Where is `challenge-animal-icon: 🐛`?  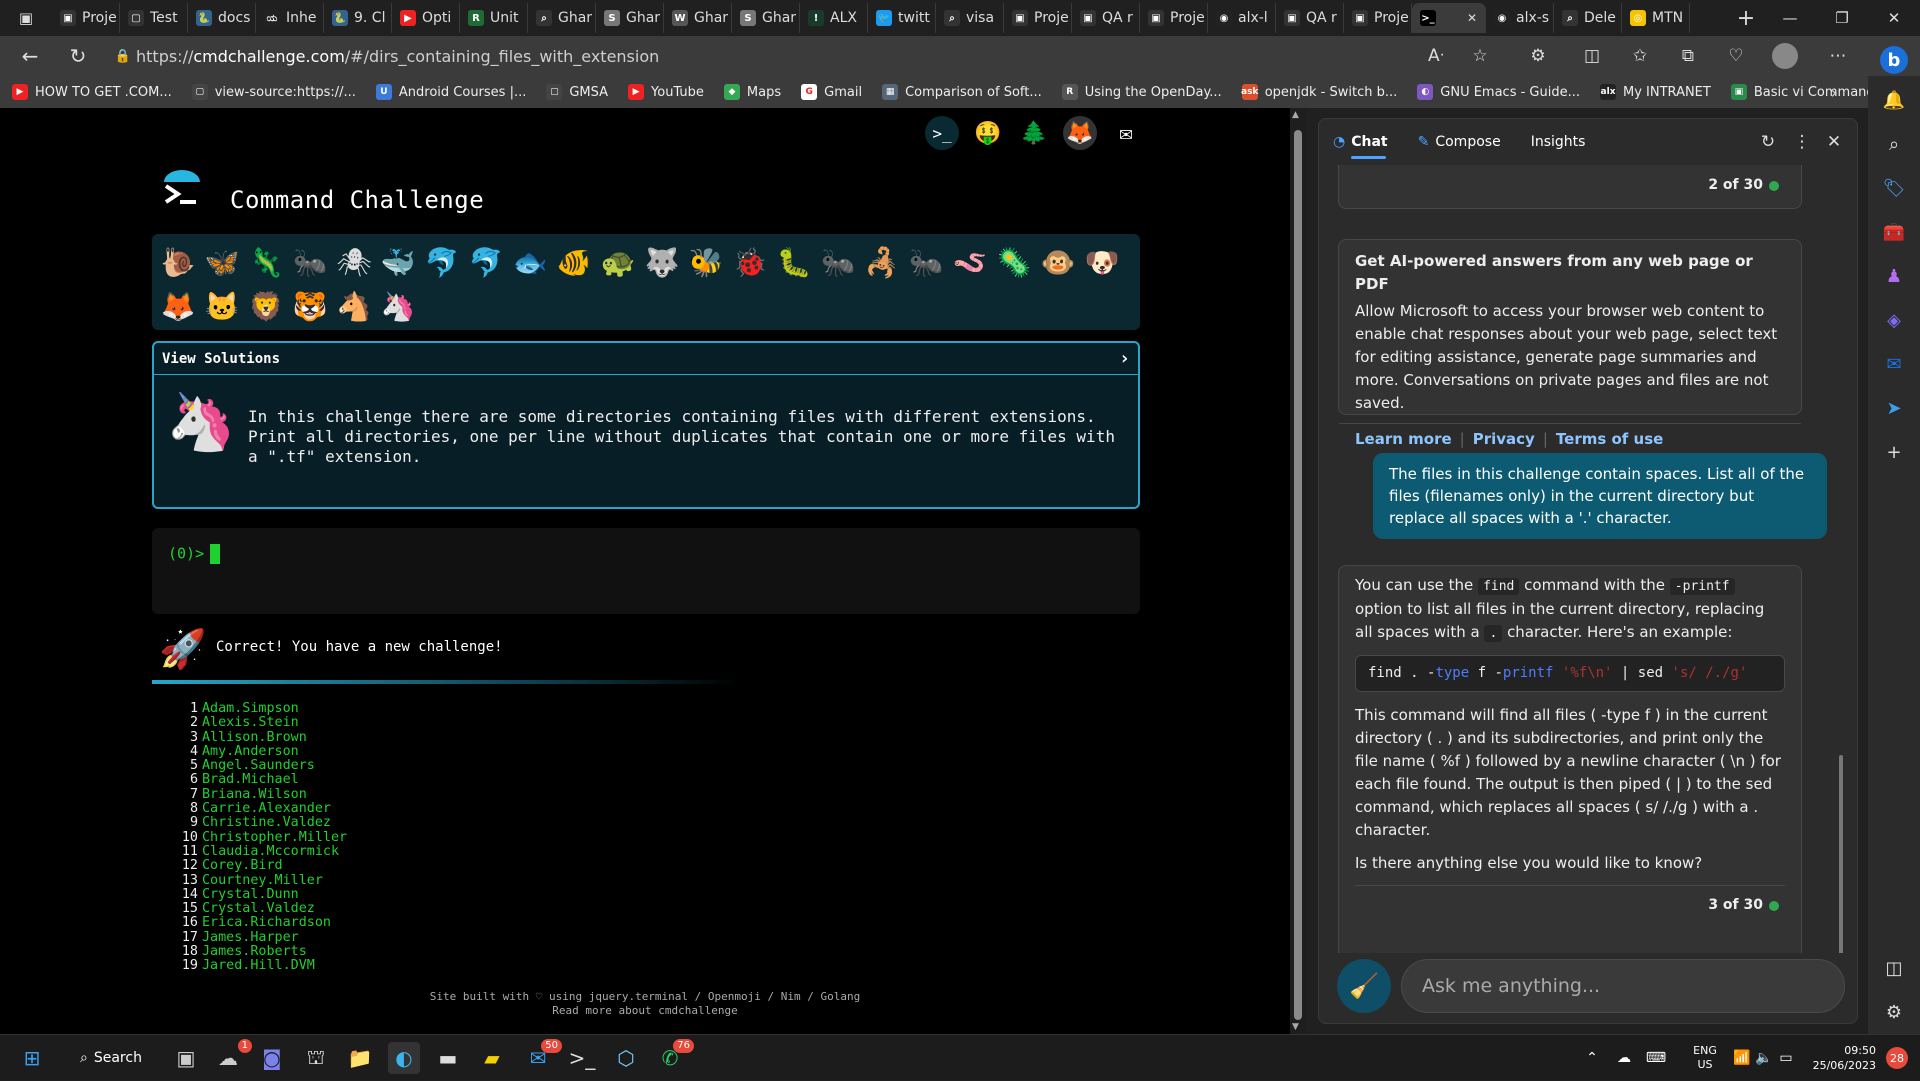
challenge-animal-icon: 🐛 is located at coordinates (794, 262).